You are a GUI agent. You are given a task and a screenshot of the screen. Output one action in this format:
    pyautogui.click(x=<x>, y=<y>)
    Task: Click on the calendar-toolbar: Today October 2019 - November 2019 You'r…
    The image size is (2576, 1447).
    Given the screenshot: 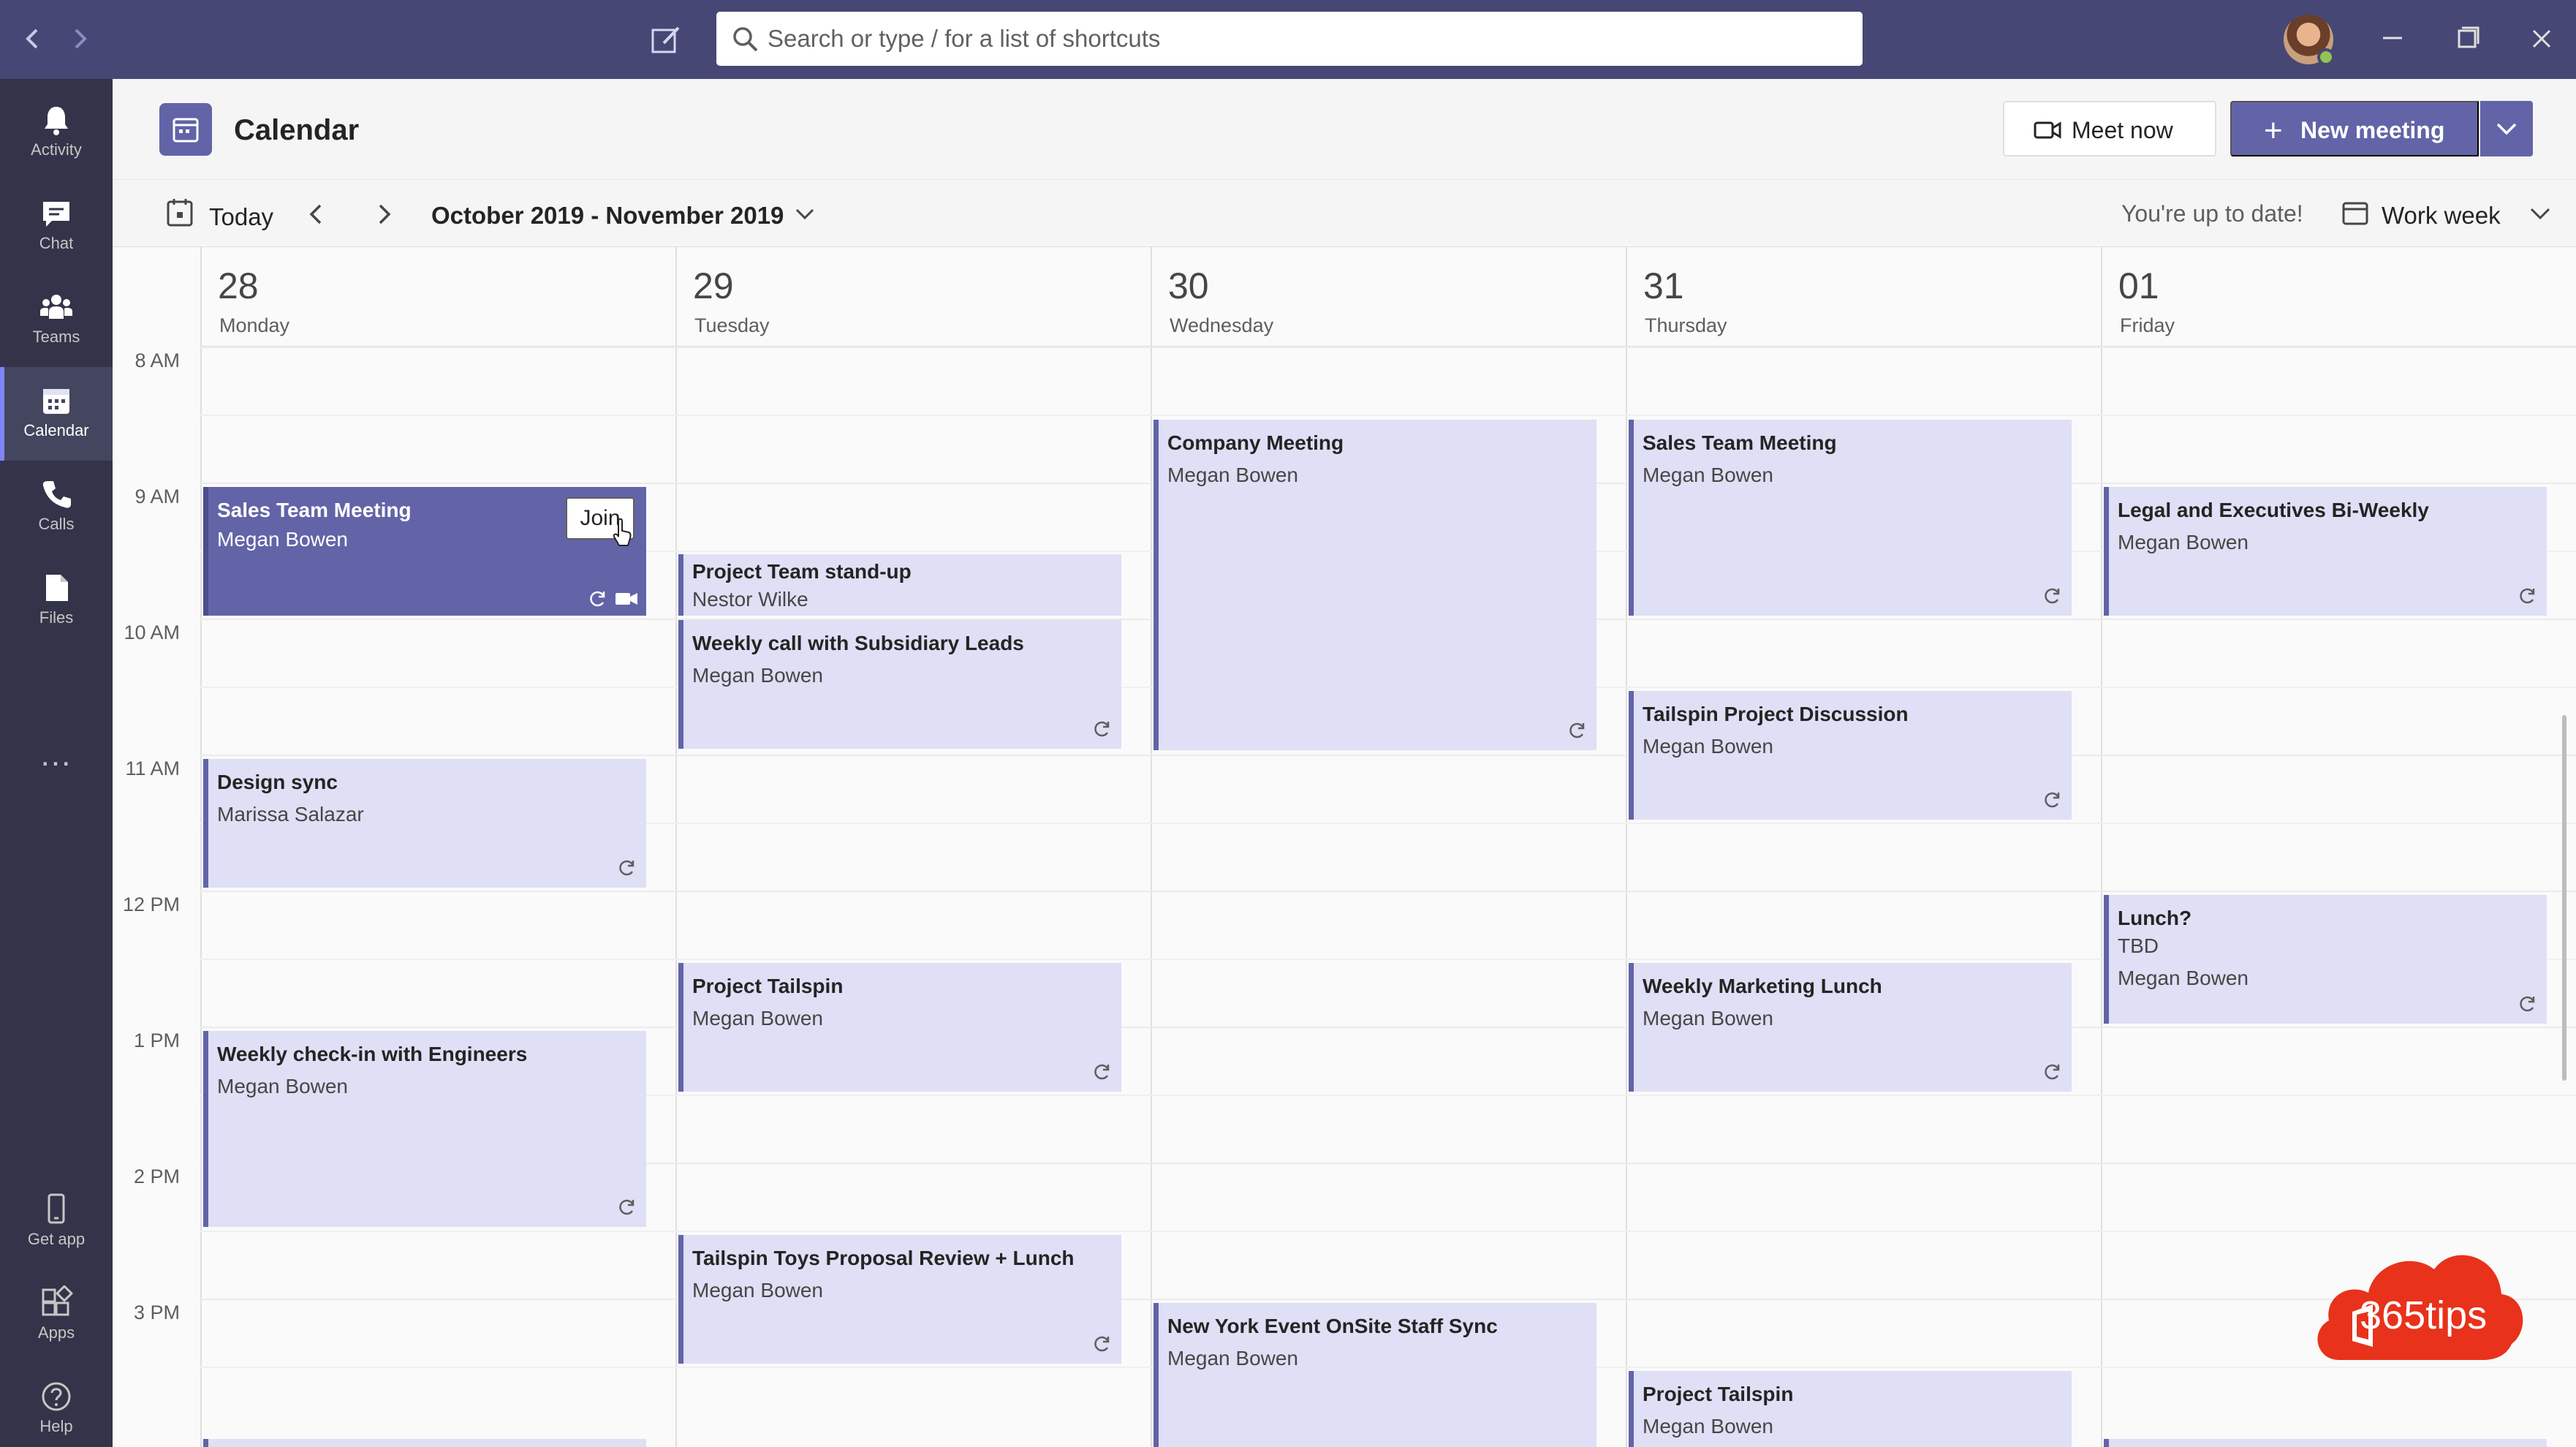 What is the action you would take?
    pyautogui.click(x=1344, y=213)
    